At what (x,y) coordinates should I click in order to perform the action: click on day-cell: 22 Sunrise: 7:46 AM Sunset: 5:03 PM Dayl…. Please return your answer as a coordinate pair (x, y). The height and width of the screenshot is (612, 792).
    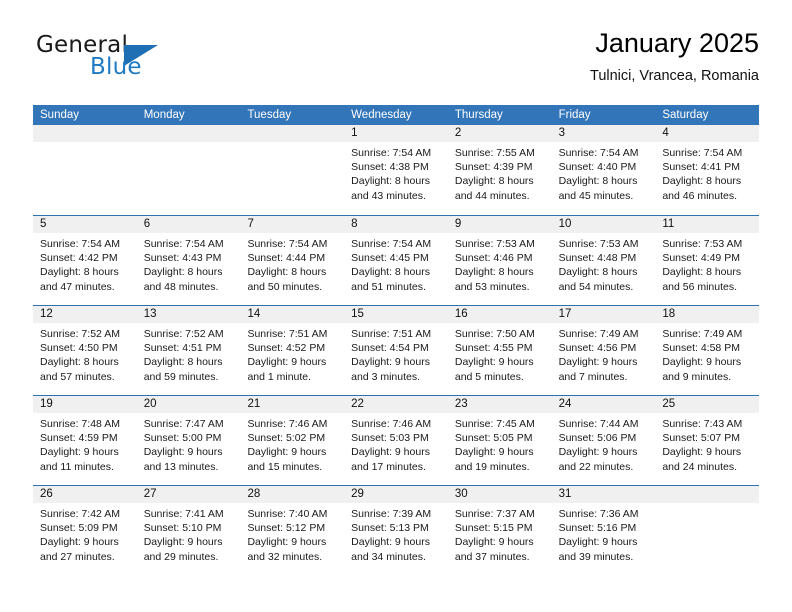
    Looking at the image, I should click on (396, 440).